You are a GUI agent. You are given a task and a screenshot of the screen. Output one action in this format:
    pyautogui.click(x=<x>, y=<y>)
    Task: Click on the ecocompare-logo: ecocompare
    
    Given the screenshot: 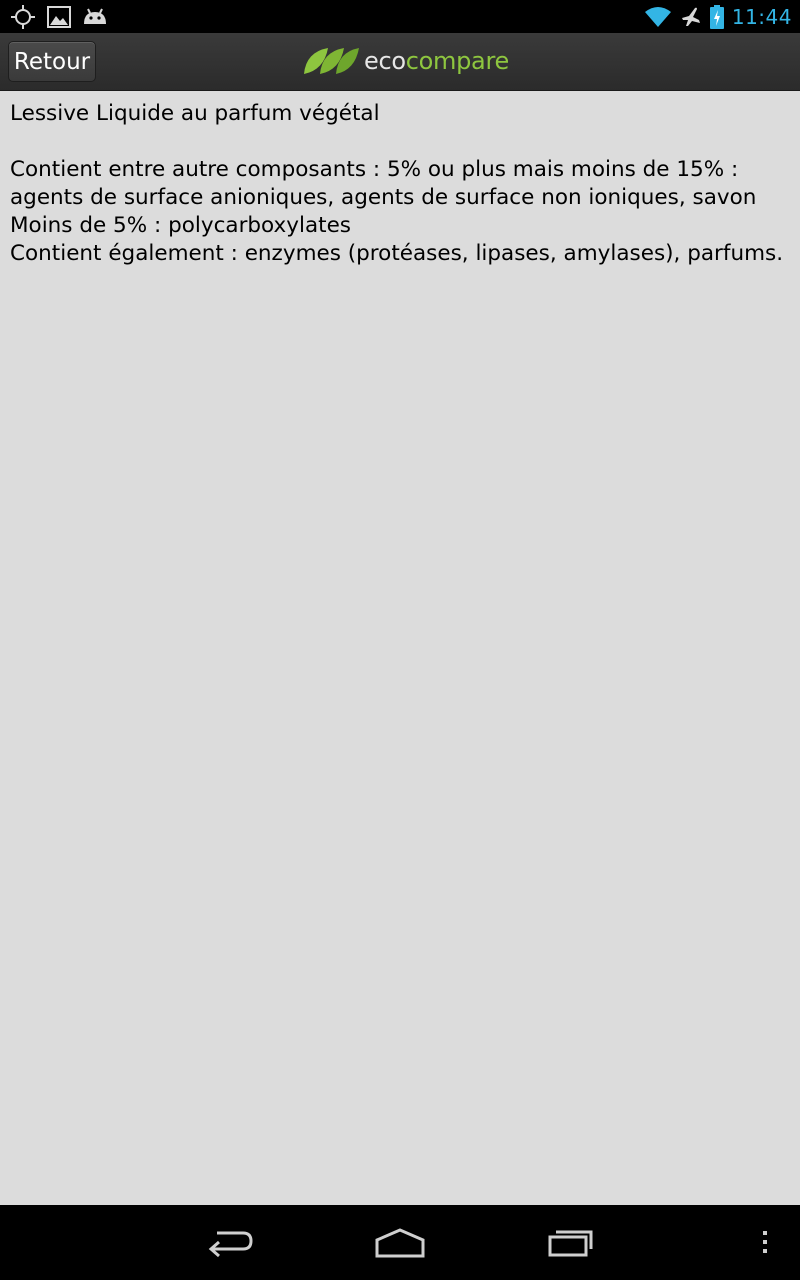 What is the action you would take?
    pyautogui.click(x=405, y=61)
    